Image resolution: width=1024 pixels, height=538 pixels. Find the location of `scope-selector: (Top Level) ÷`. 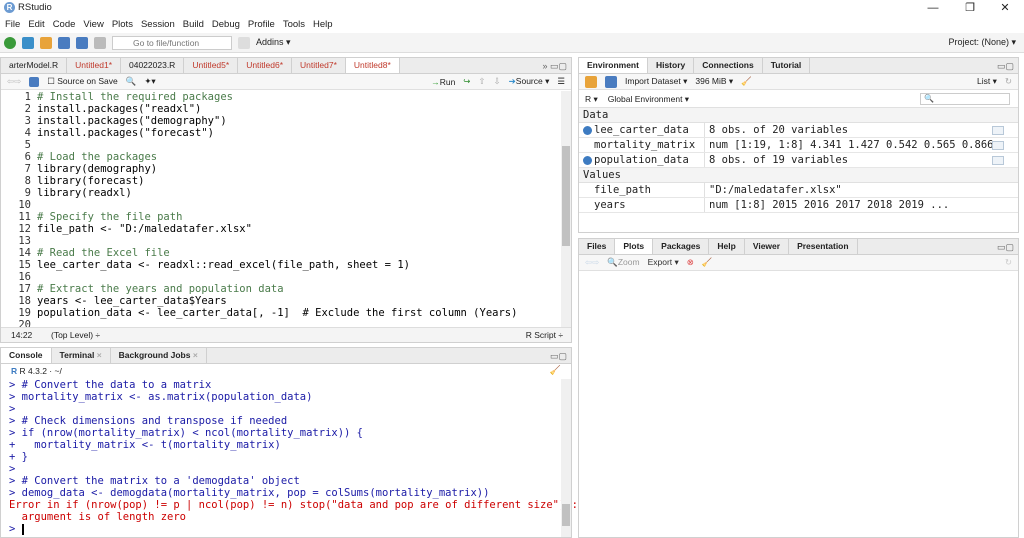

scope-selector: (Top Level) ÷ is located at coordinates (75, 335).